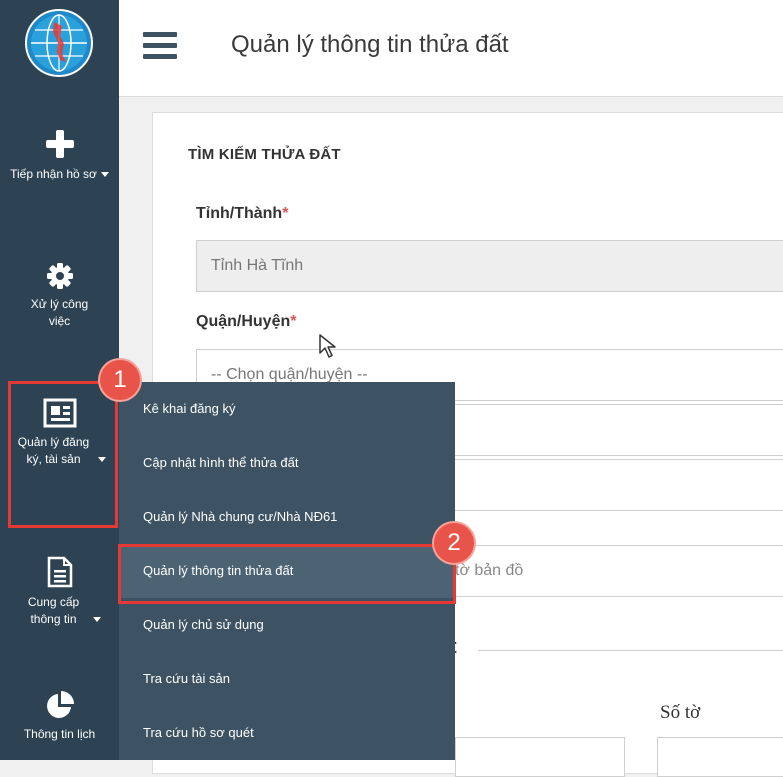 The height and width of the screenshot is (777, 783). I want to click on sidebar-item-label: Tiếp nhận hồ sơ, so click(53, 174).